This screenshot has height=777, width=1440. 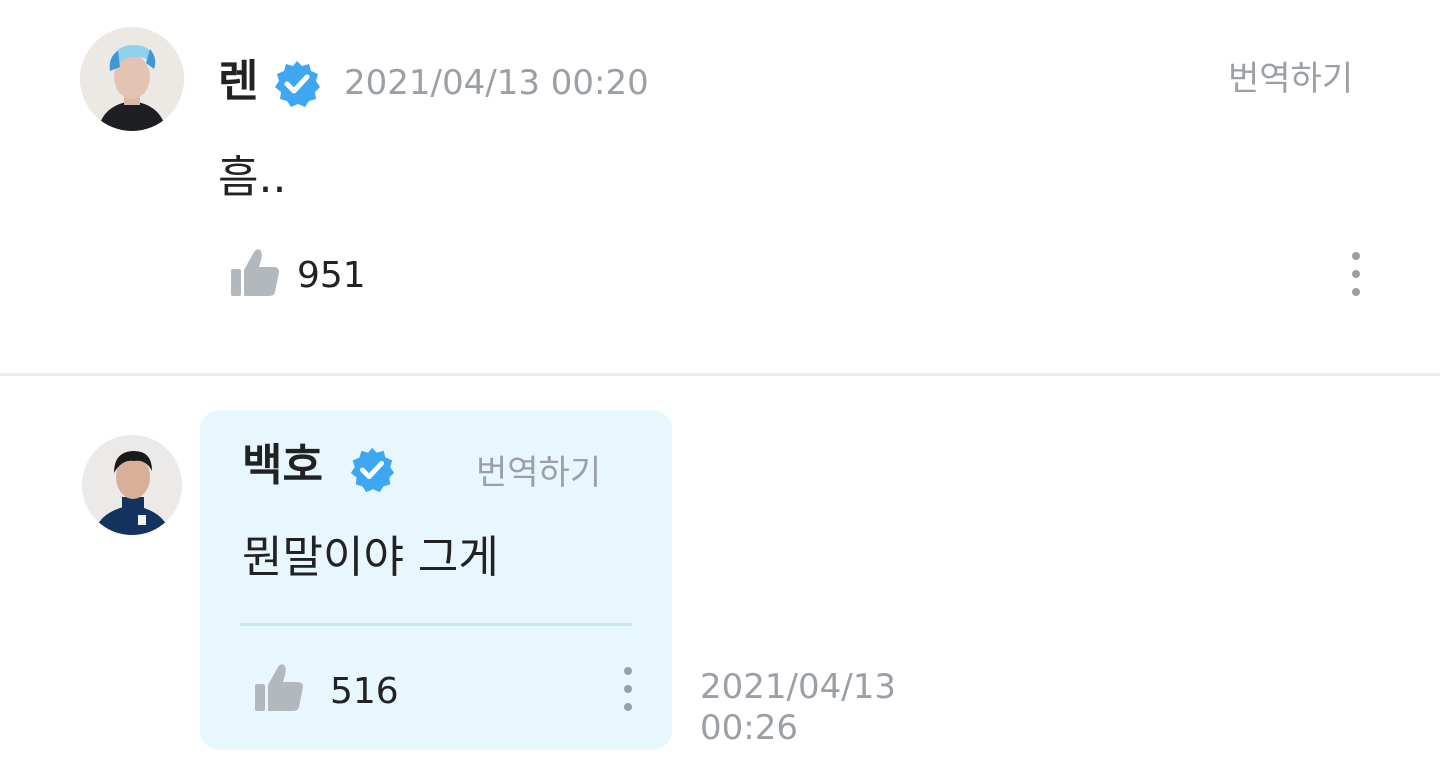 I want to click on reply-text: 뭔말이야 그게, so click(x=370, y=557).